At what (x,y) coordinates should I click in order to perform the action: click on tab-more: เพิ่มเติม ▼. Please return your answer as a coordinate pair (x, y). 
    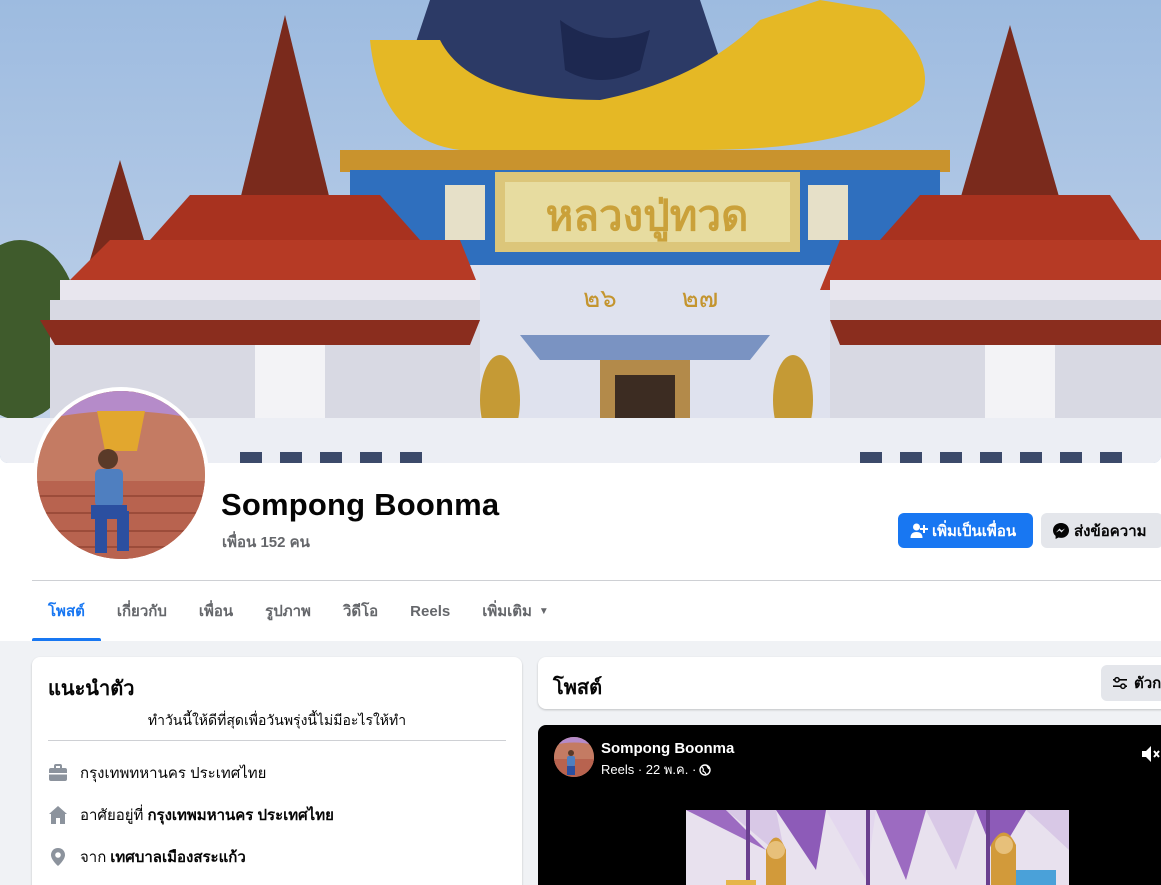
    Looking at the image, I should click on (515, 611).